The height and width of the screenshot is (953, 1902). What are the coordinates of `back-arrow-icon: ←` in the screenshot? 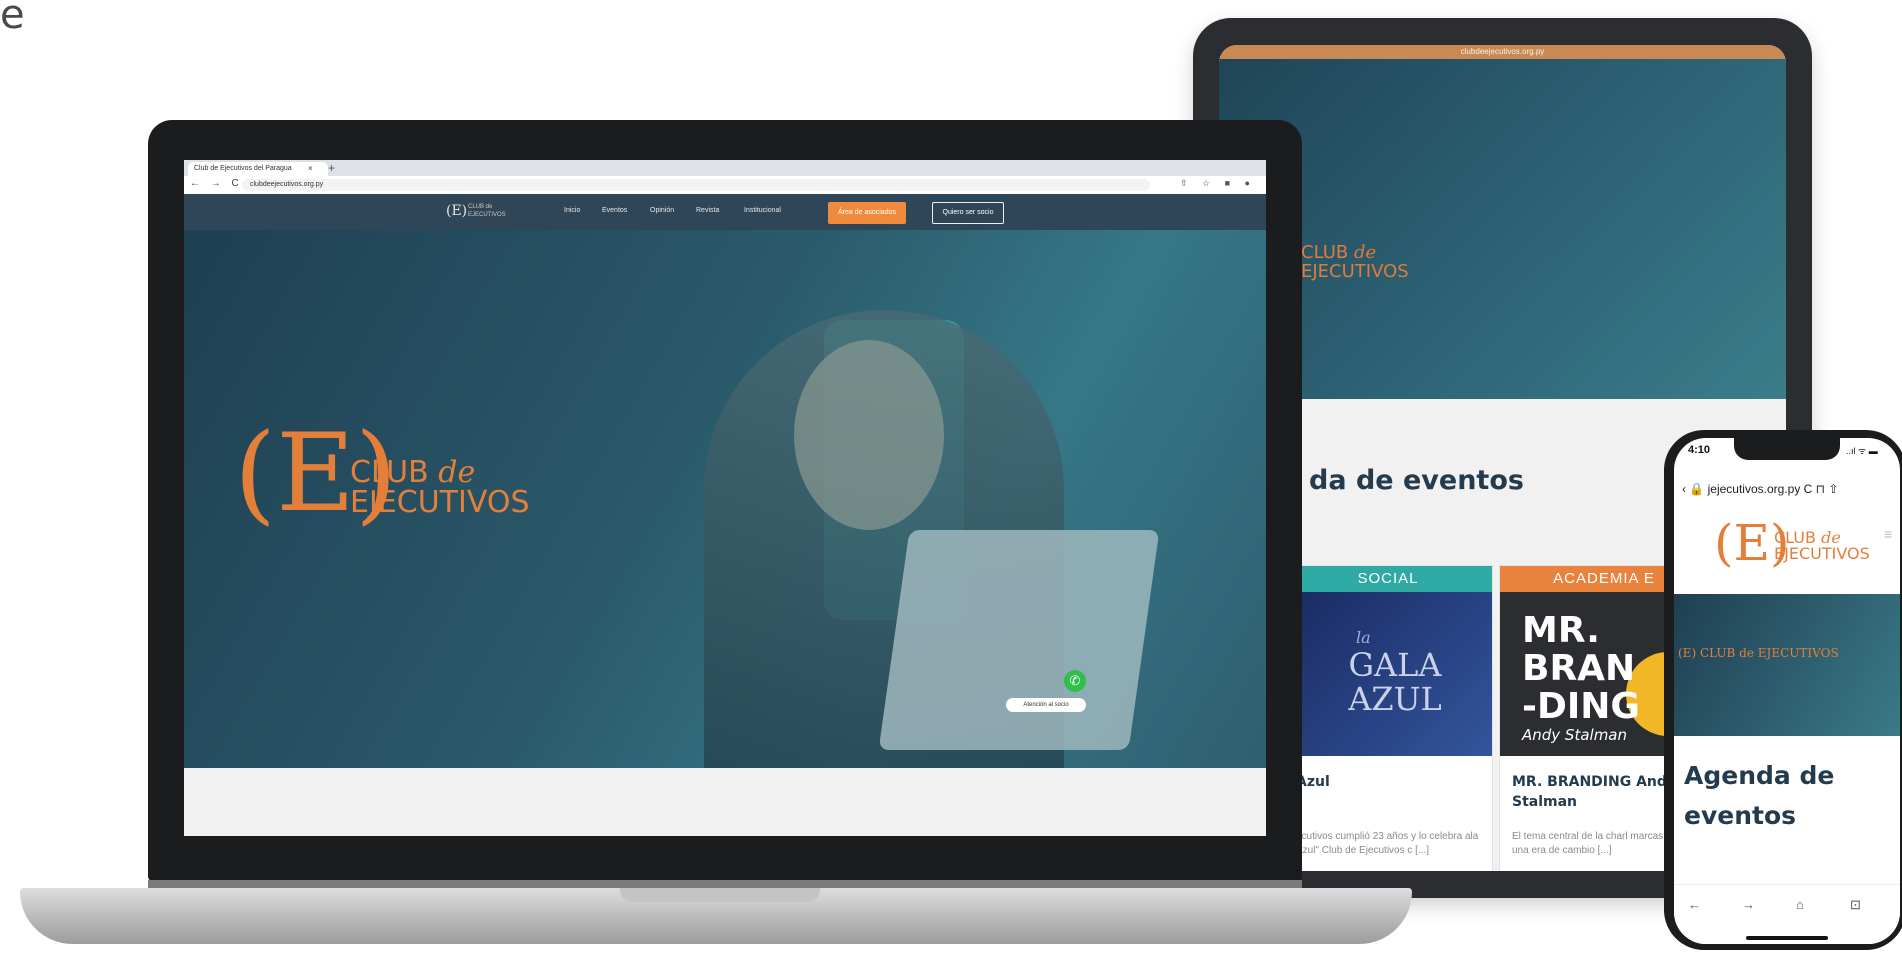 It's located at (1694, 904).